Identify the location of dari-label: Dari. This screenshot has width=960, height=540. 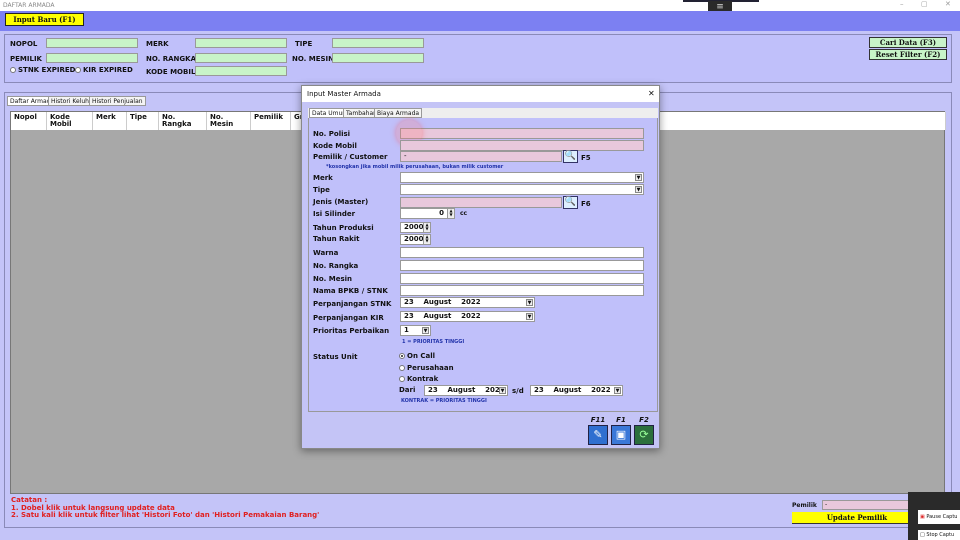
(407, 390).